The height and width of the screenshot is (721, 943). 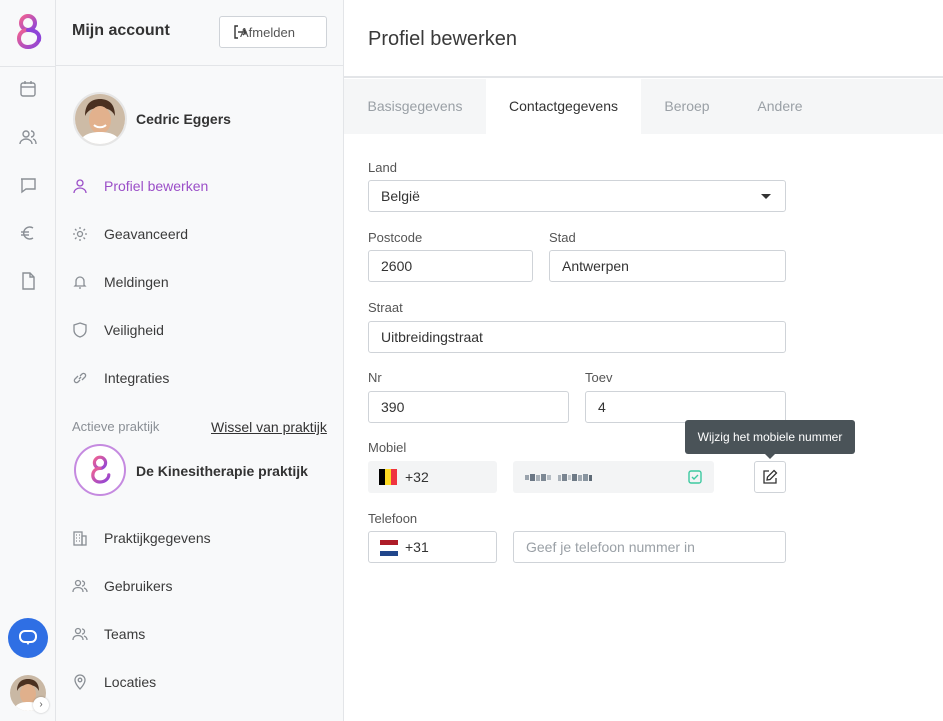 I want to click on land-select: België, so click(x=577, y=196).